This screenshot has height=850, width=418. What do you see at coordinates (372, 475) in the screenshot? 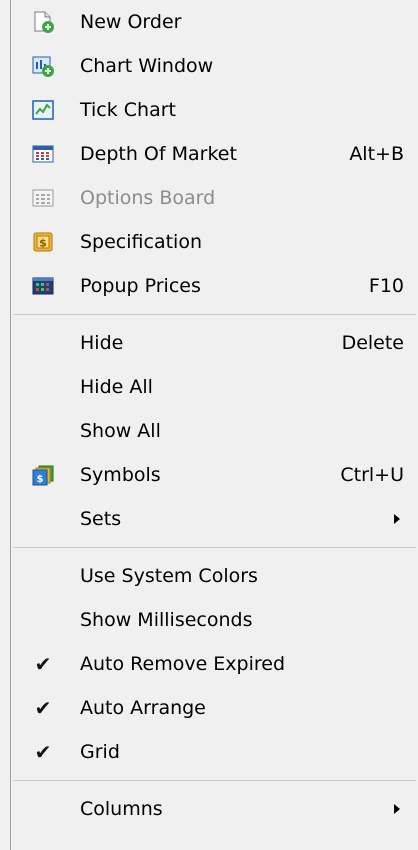
I see `shortcut-text: Ctrl+U` at bounding box center [372, 475].